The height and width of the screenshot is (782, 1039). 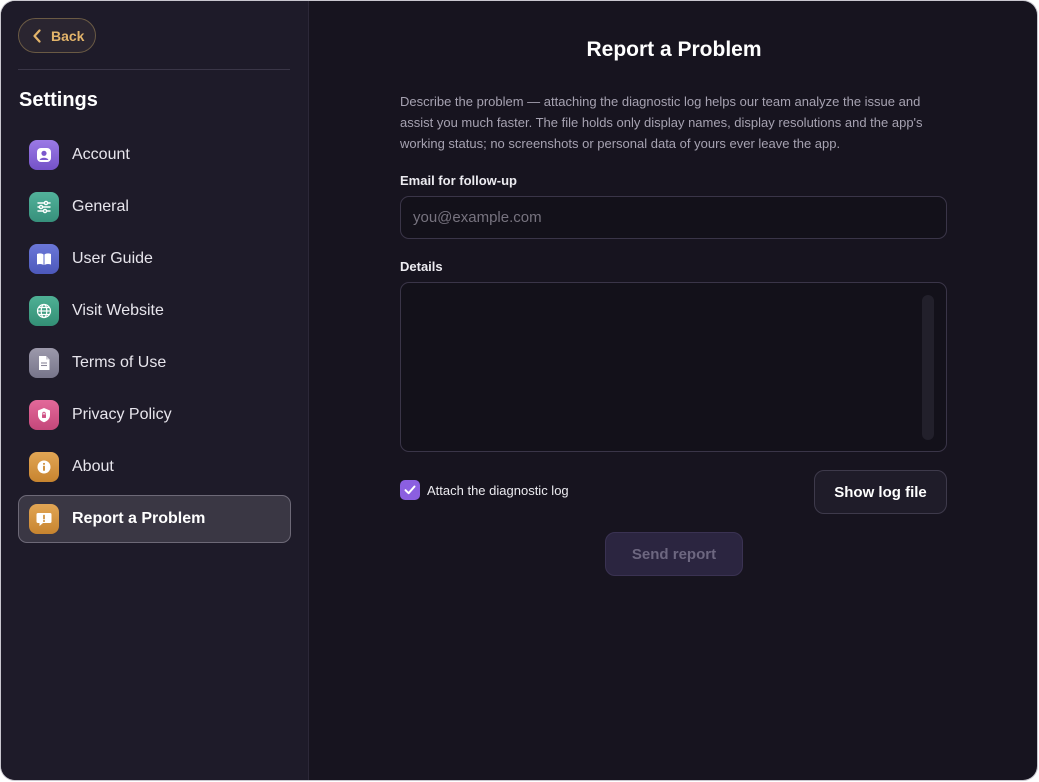 I want to click on send-report-button: Send report, so click(x=674, y=554).